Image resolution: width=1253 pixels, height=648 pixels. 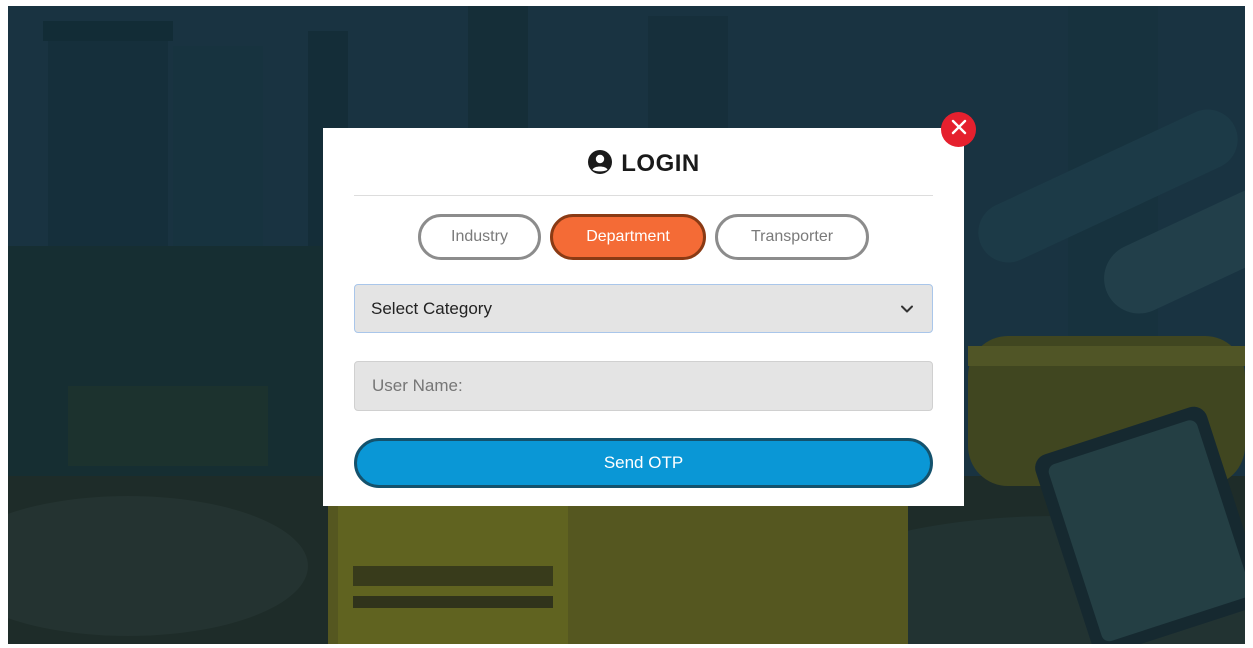 What do you see at coordinates (643, 386) in the screenshot?
I see `username-input: User Name:` at bounding box center [643, 386].